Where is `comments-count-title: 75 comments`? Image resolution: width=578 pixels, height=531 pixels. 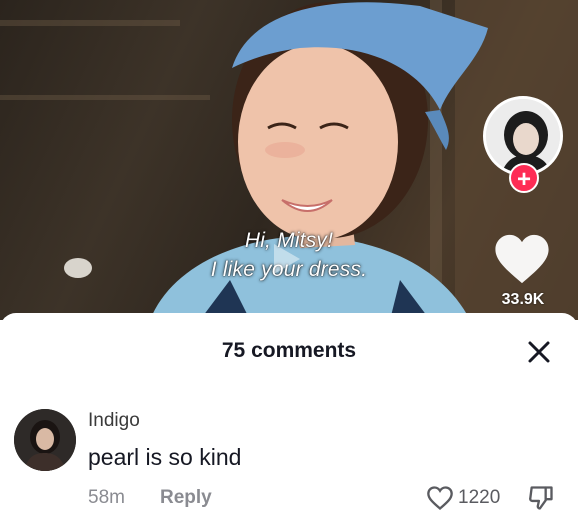
comments-count-title: 75 comments is located at coordinates (289, 350).